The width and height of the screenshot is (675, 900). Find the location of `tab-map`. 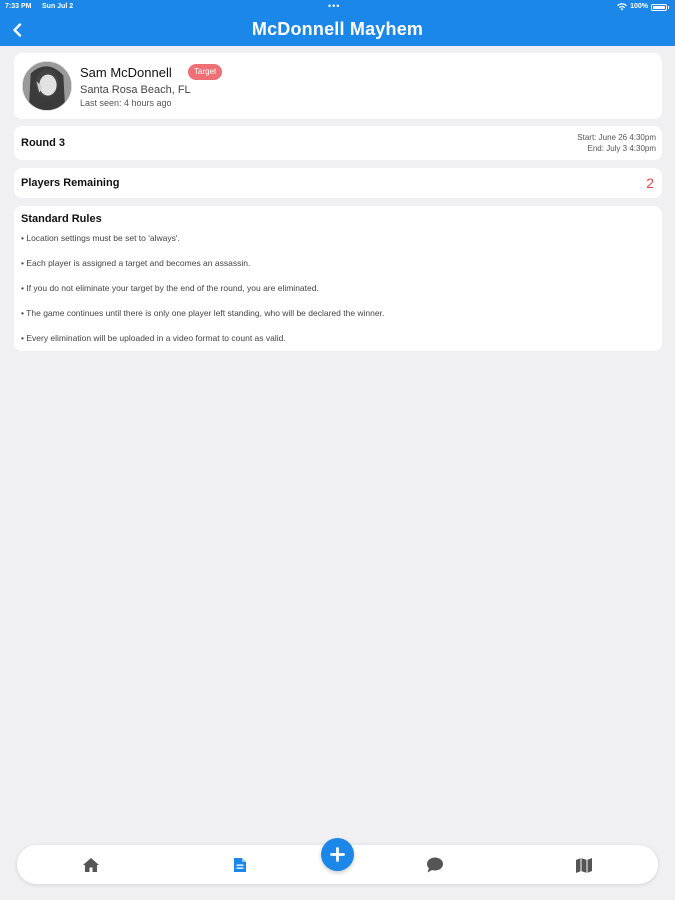

tab-map is located at coordinates (584, 865).